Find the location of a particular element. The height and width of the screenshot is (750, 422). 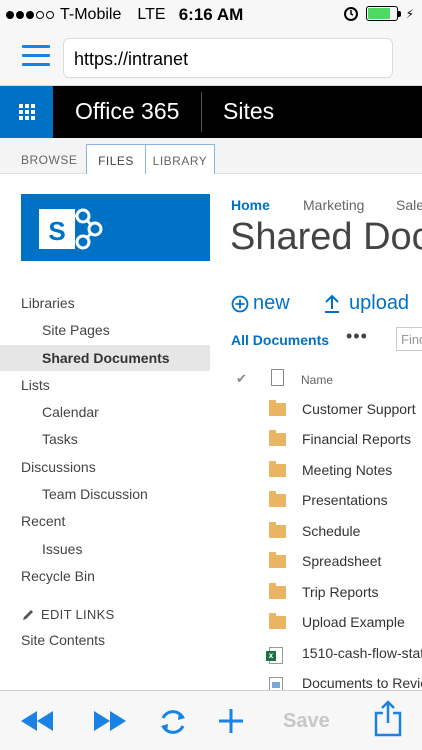

pencil-icon is located at coordinates (28, 614).